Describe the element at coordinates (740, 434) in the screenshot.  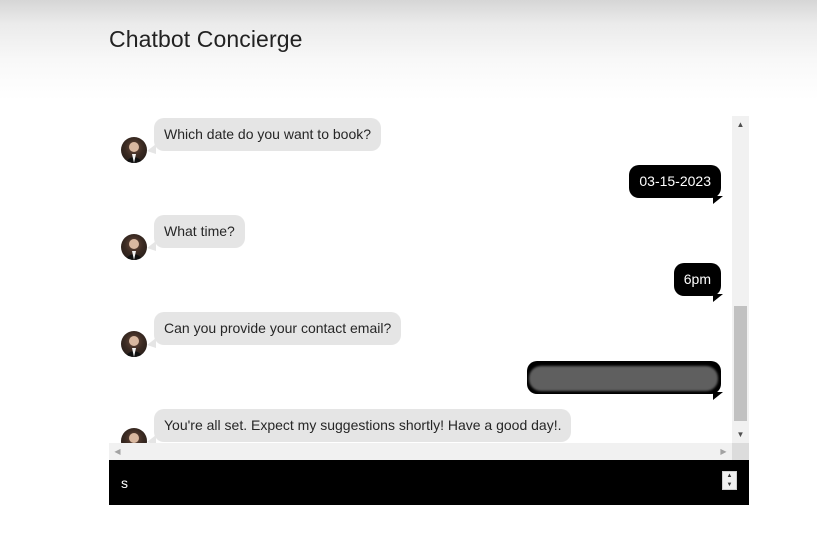
I see `scroll-down-icon: ▼` at that location.